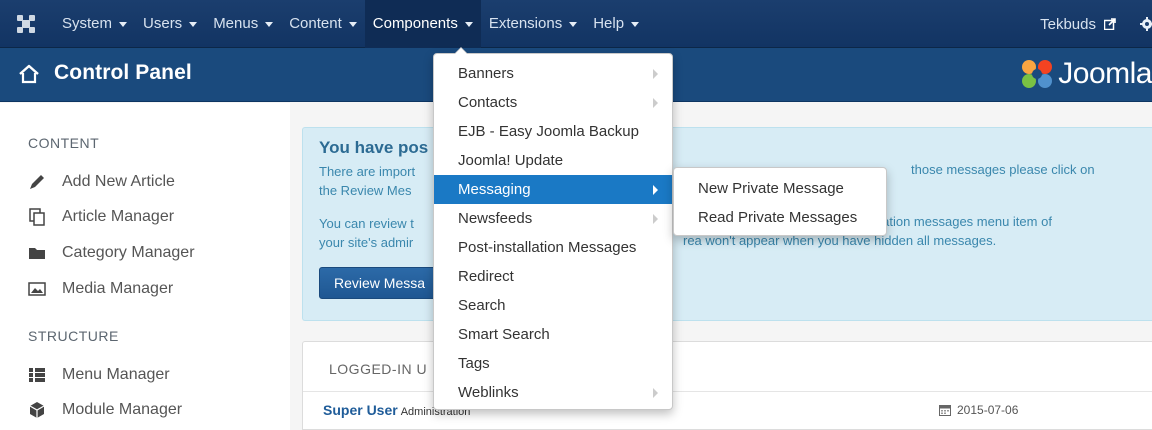 The image size is (1152, 430). What do you see at coordinates (609, 23) in the screenshot?
I see `menu-help-label: Help` at bounding box center [609, 23].